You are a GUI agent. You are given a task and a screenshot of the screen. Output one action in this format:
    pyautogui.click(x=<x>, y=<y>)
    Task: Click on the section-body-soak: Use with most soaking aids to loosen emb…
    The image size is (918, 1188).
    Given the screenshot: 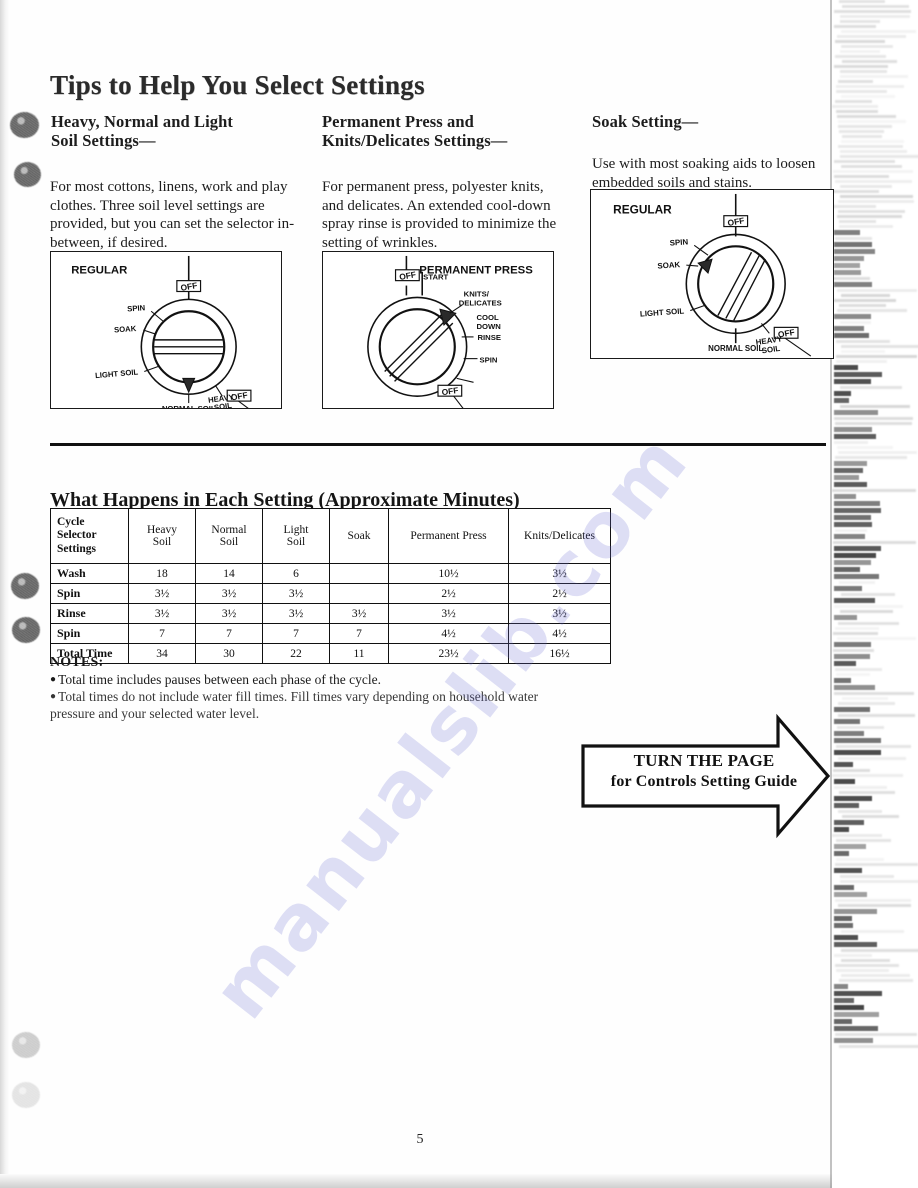 What is the action you would take?
    pyautogui.click(x=704, y=173)
    